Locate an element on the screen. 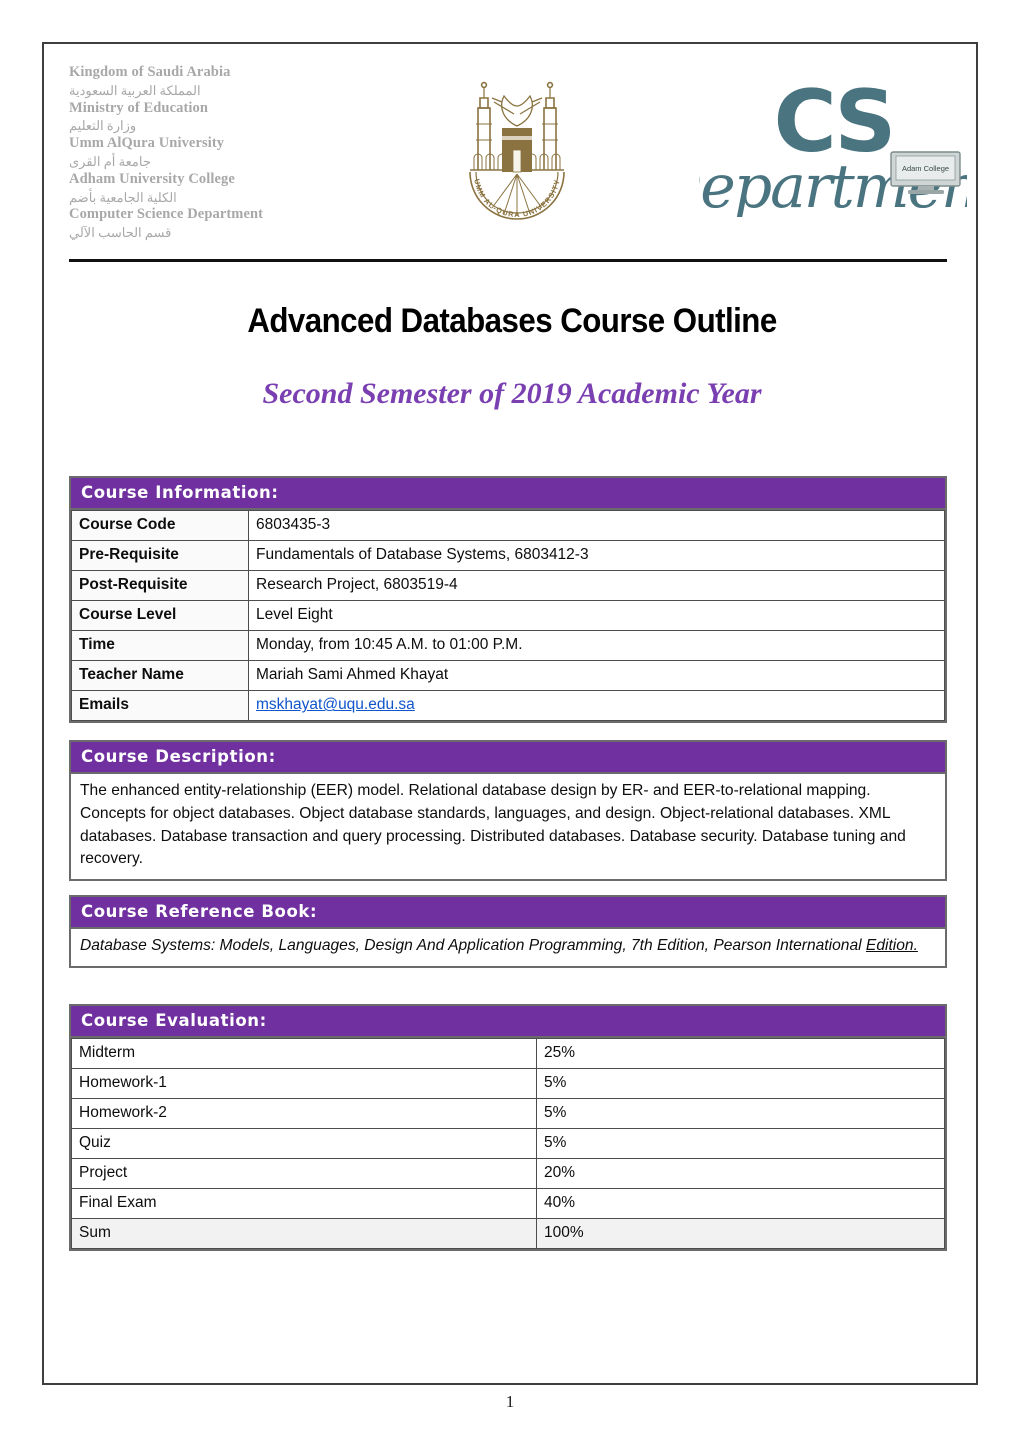 The width and height of the screenshot is (1020, 1442). info-label-post-requisite: Post-Requisite is located at coordinates (160, 586).